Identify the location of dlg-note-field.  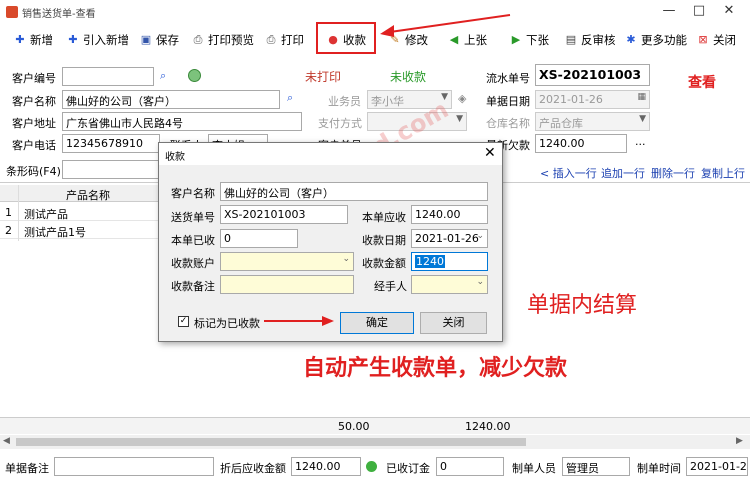
(287, 284).